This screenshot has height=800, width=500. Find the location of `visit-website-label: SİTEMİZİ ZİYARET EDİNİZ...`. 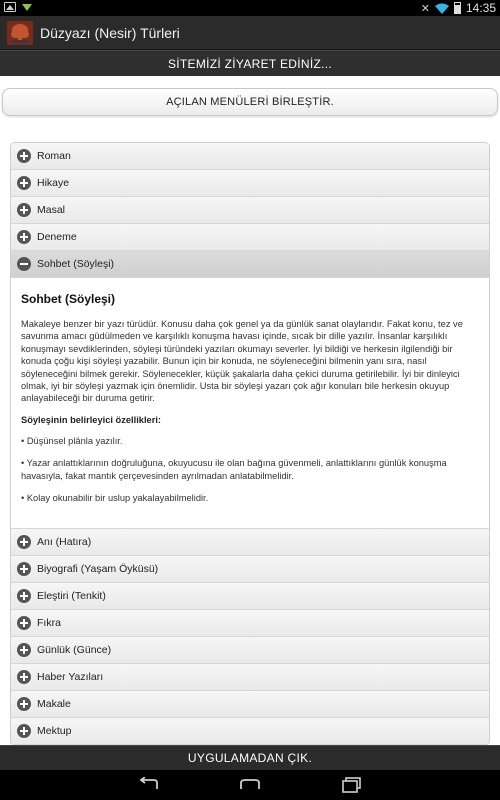

visit-website-label: SİTEMİZİ ZİYARET EDİNİZ... is located at coordinates (250, 63).